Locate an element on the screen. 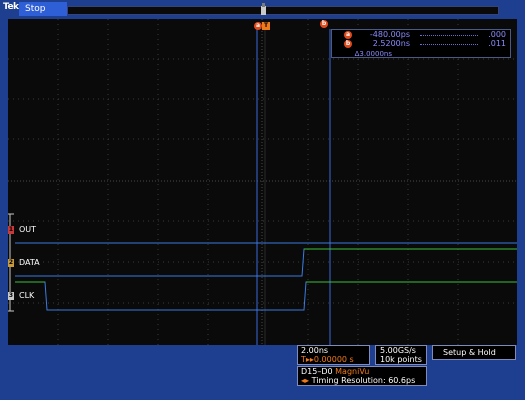 The width and height of the screenshot is (525, 400). channel-out-label: OUT is located at coordinates (28, 229).